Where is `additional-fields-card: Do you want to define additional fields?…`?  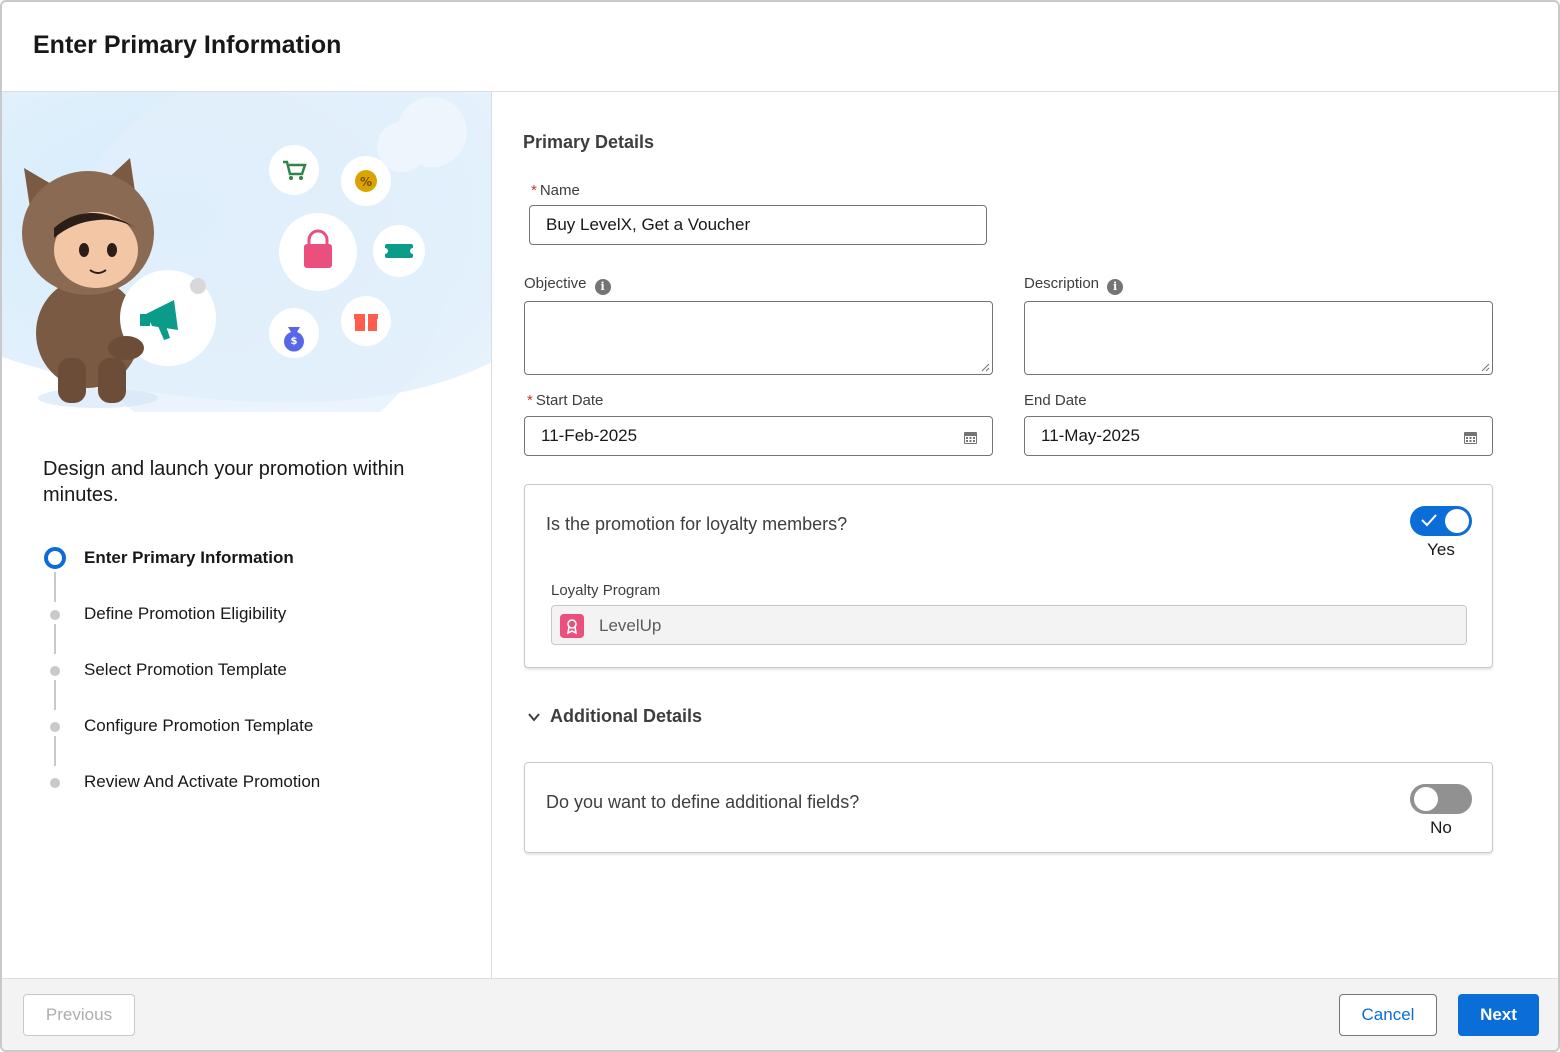
additional-fields-card: Do you want to define additional fields?… is located at coordinates (1008, 807).